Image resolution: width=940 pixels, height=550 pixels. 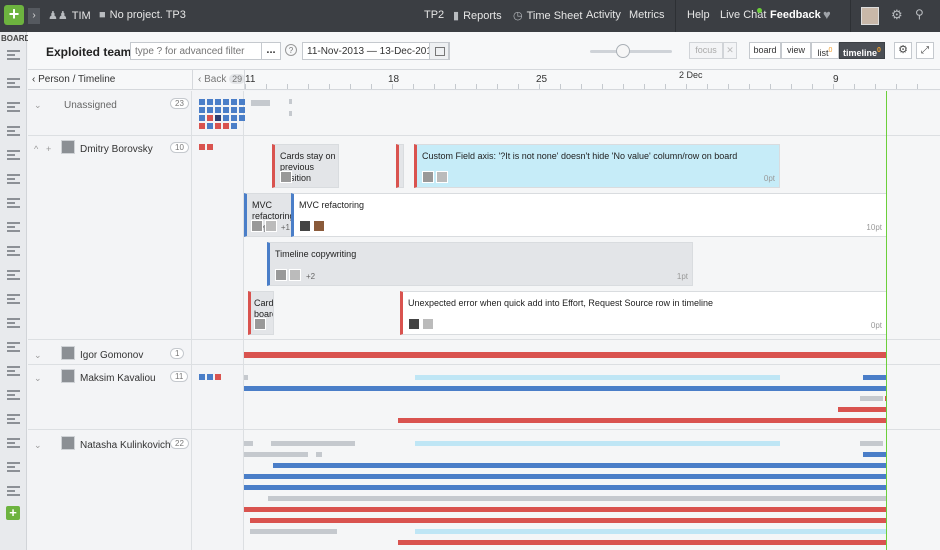 What do you see at coordinates (589, 215) in the screenshot?
I see `card: MVC refactoring 10pt` at bounding box center [589, 215].